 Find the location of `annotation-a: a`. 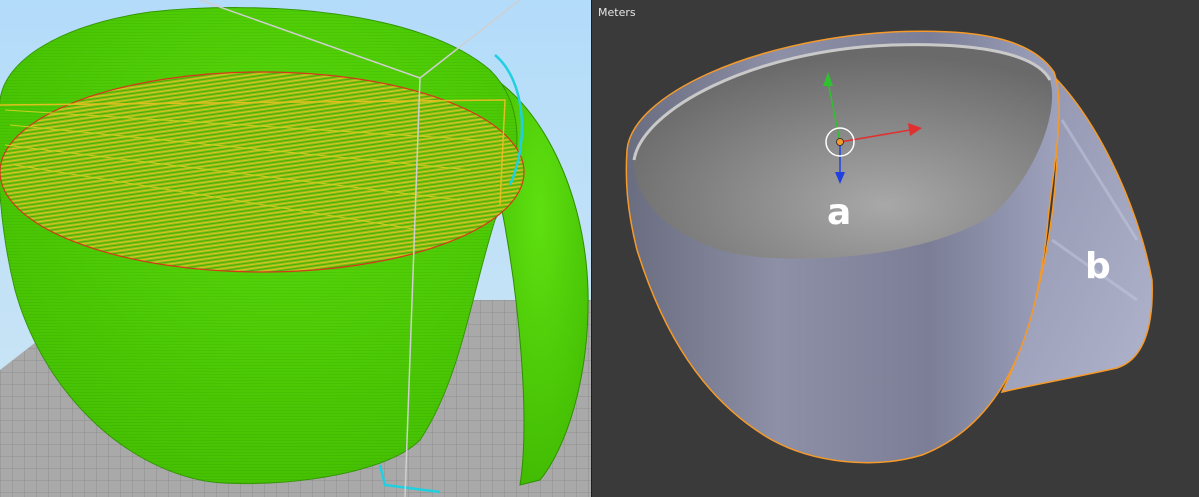

annotation-a: a is located at coordinates (839, 212).